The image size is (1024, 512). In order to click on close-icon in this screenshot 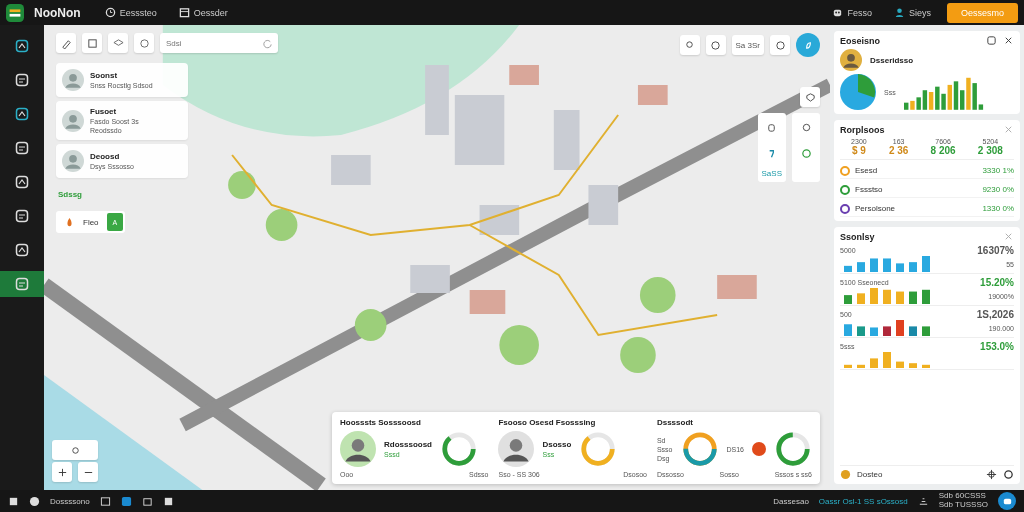, I will do `click(1008, 40)`.